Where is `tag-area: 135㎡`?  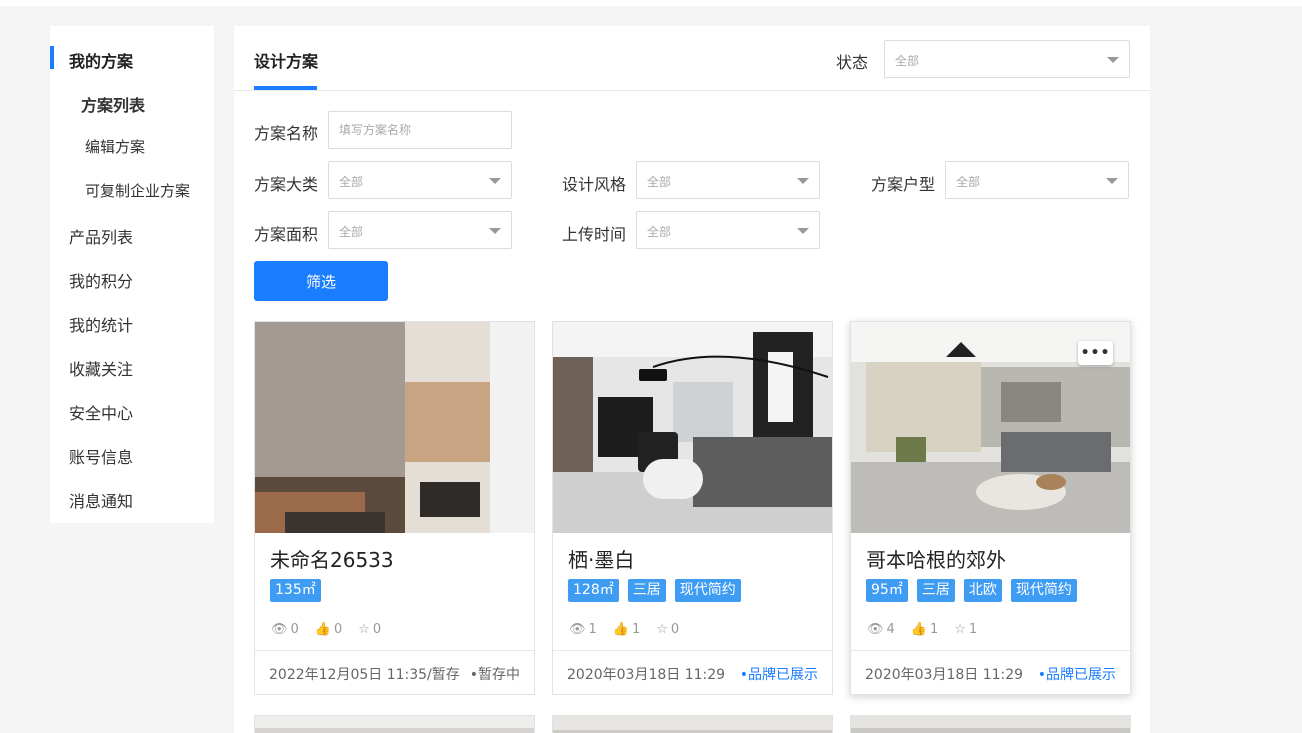
tag-area: 135㎡ is located at coordinates (295, 590).